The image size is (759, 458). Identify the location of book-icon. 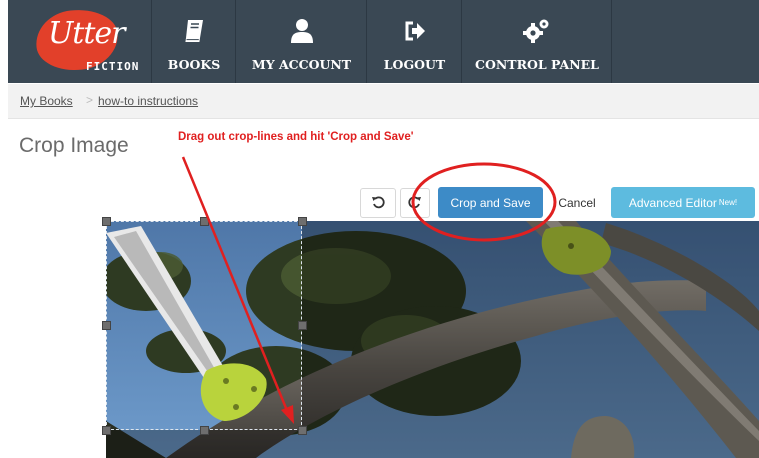
(194, 31).